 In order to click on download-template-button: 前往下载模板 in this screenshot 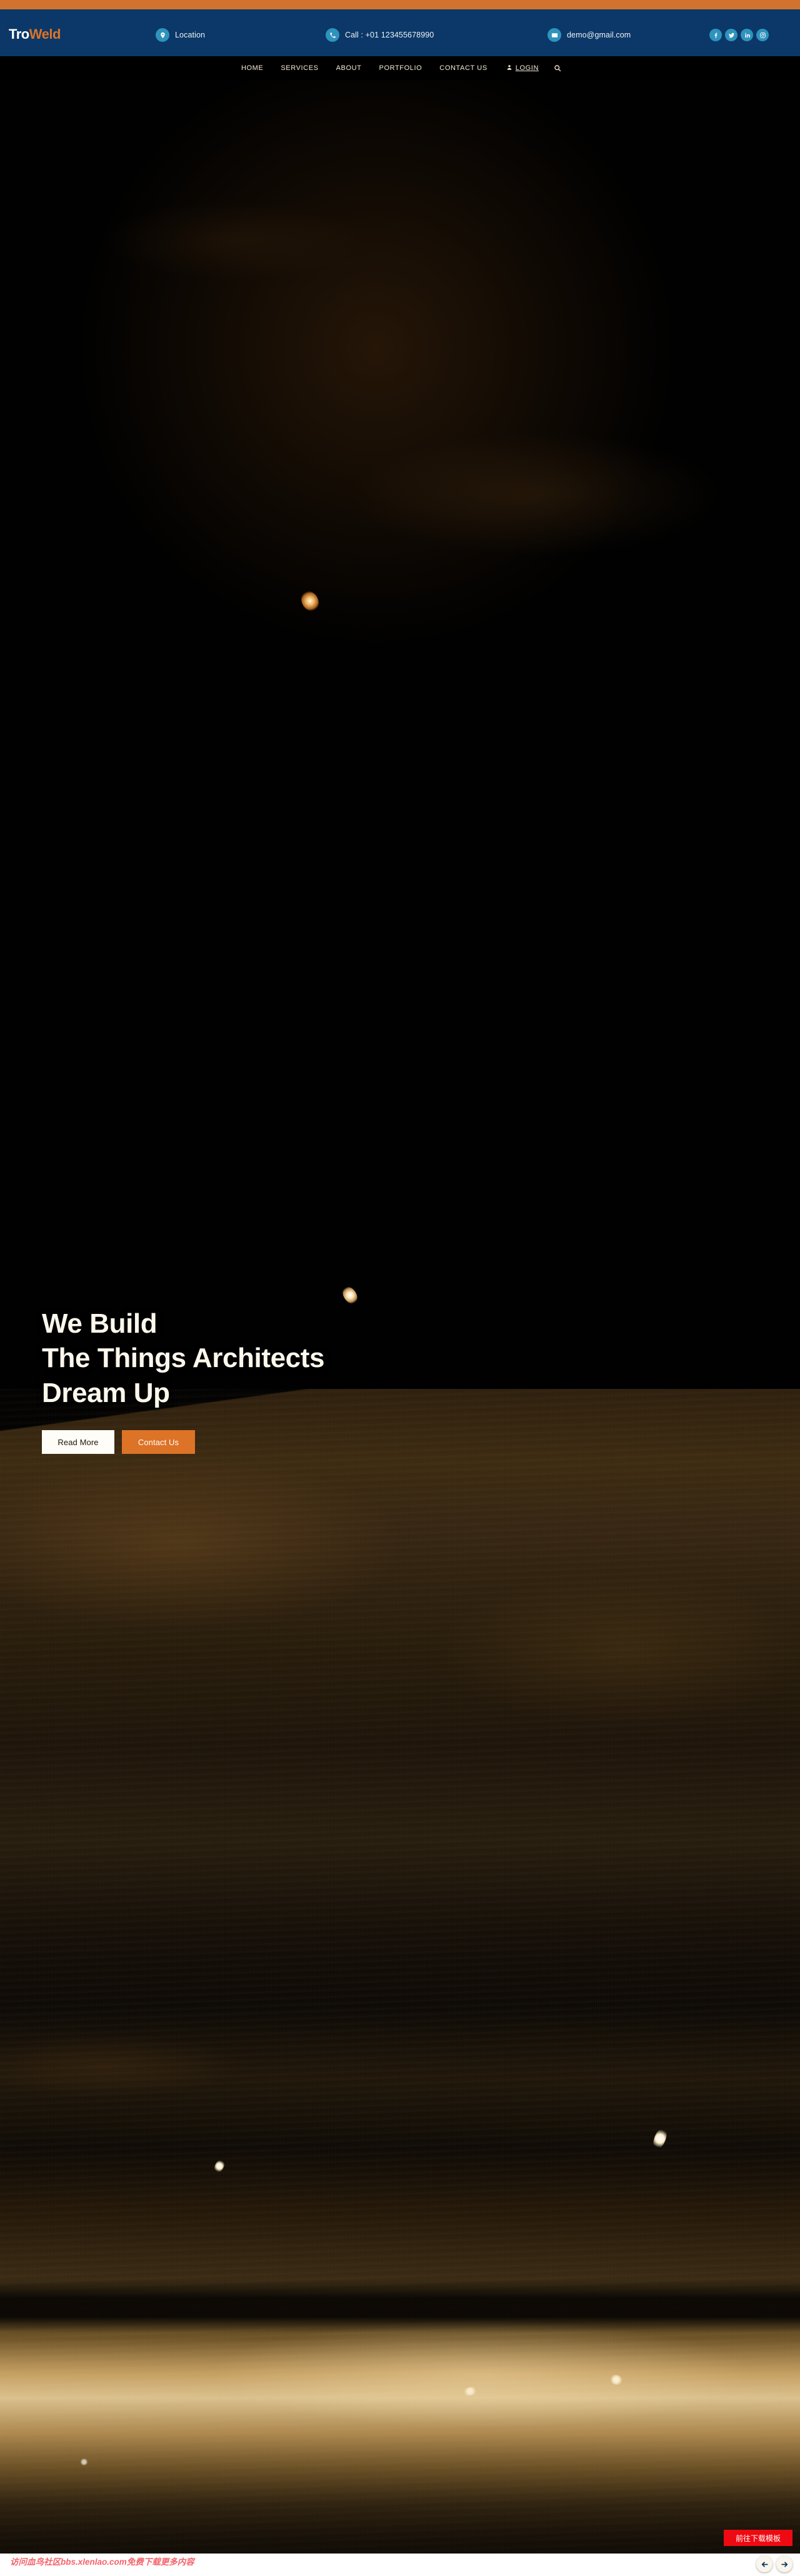, I will do `click(758, 2538)`.